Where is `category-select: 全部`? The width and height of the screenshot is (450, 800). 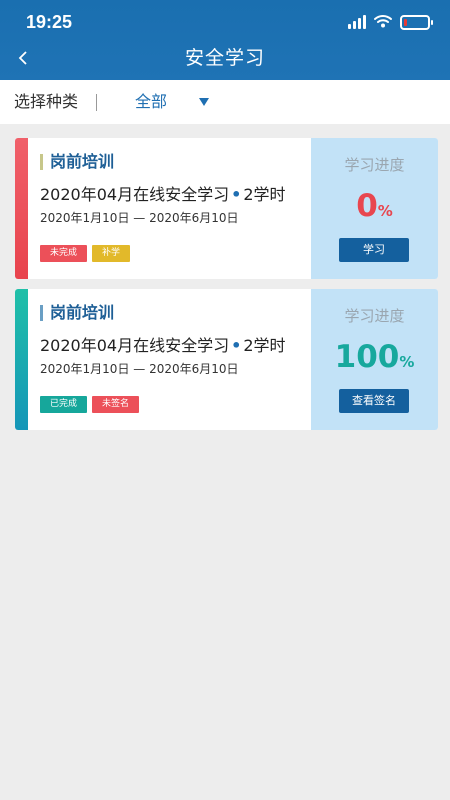
category-select: 全部 is located at coordinates (151, 102).